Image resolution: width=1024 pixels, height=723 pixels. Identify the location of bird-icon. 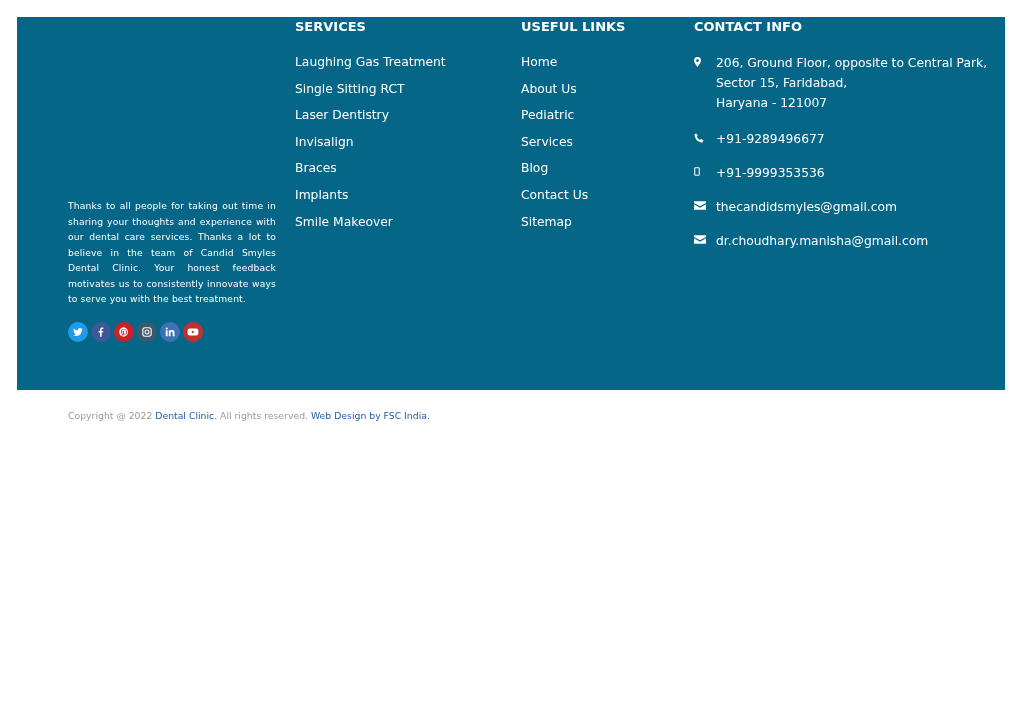
(78, 331).